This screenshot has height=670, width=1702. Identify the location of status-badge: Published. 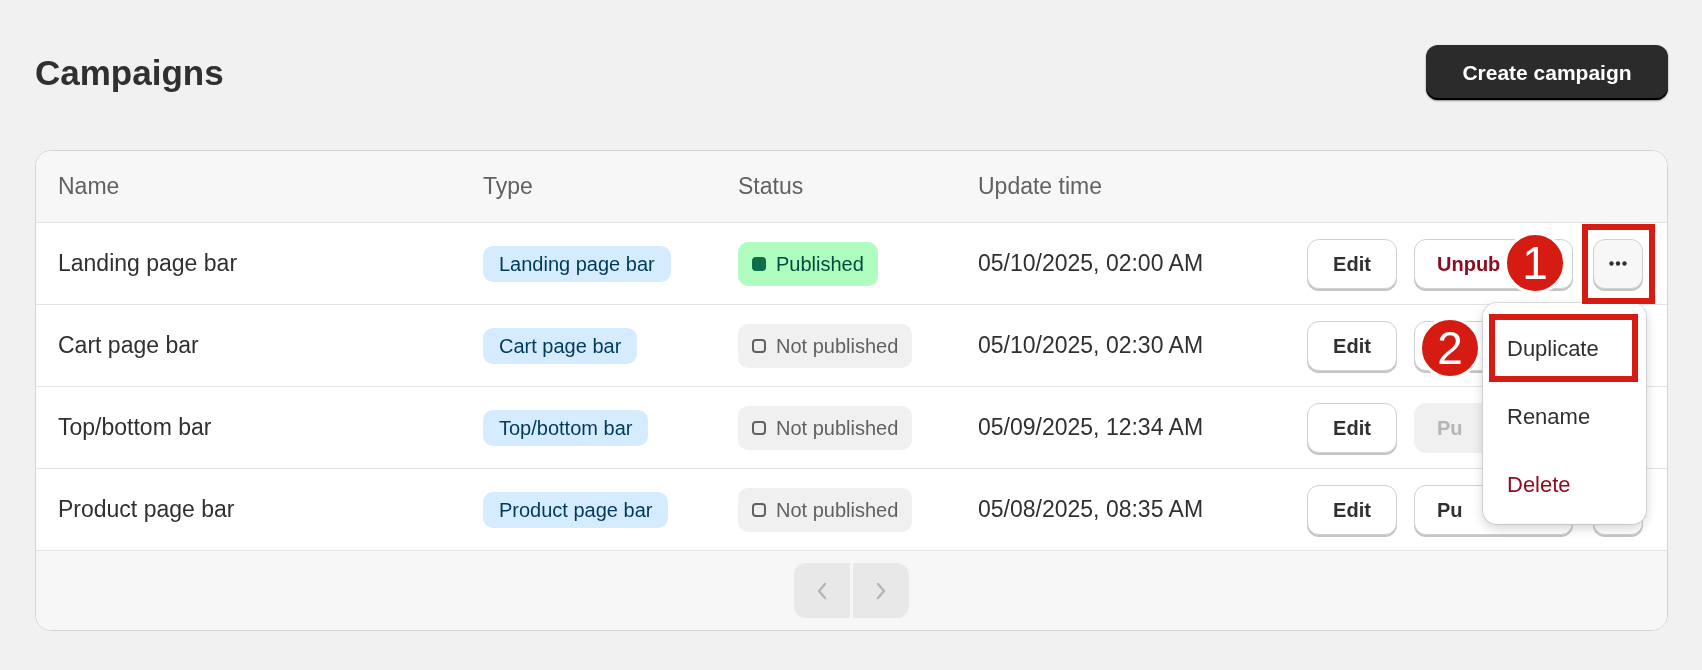
(808, 263).